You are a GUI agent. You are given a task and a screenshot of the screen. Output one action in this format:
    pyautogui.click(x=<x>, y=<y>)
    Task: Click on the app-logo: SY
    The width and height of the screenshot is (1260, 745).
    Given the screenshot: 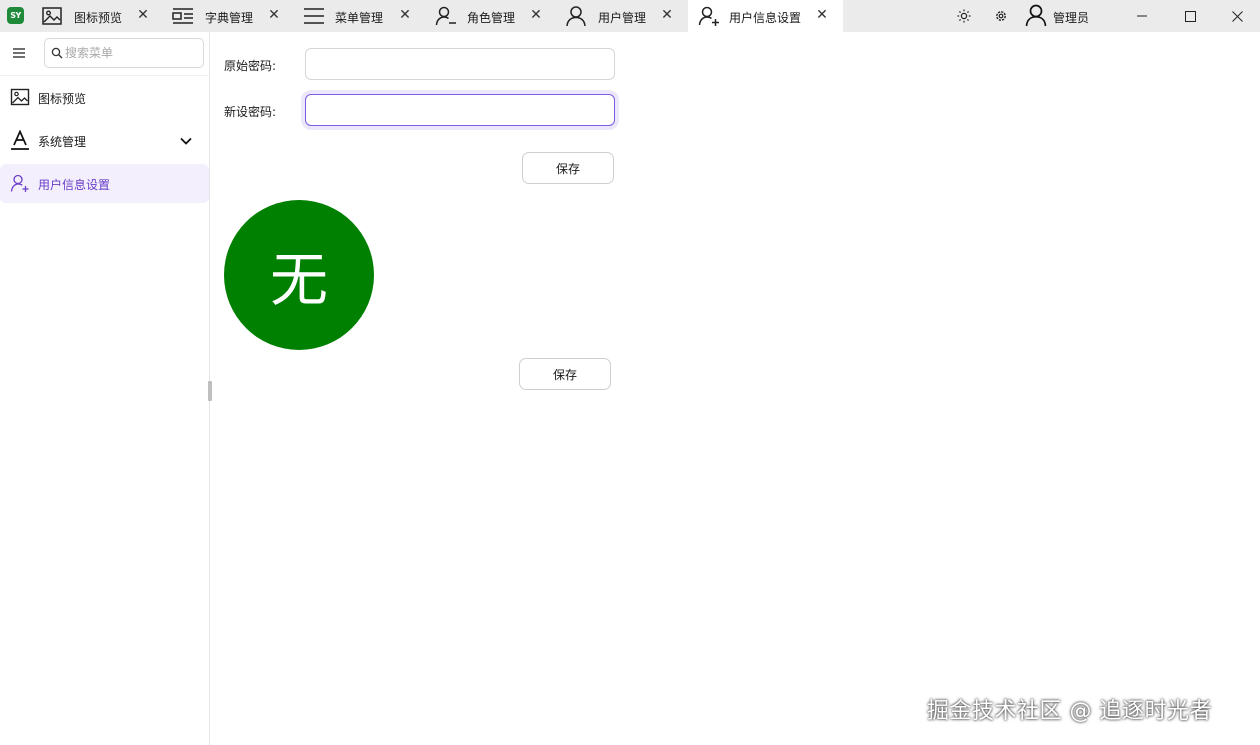 What is the action you would take?
    pyautogui.click(x=15, y=15)
    